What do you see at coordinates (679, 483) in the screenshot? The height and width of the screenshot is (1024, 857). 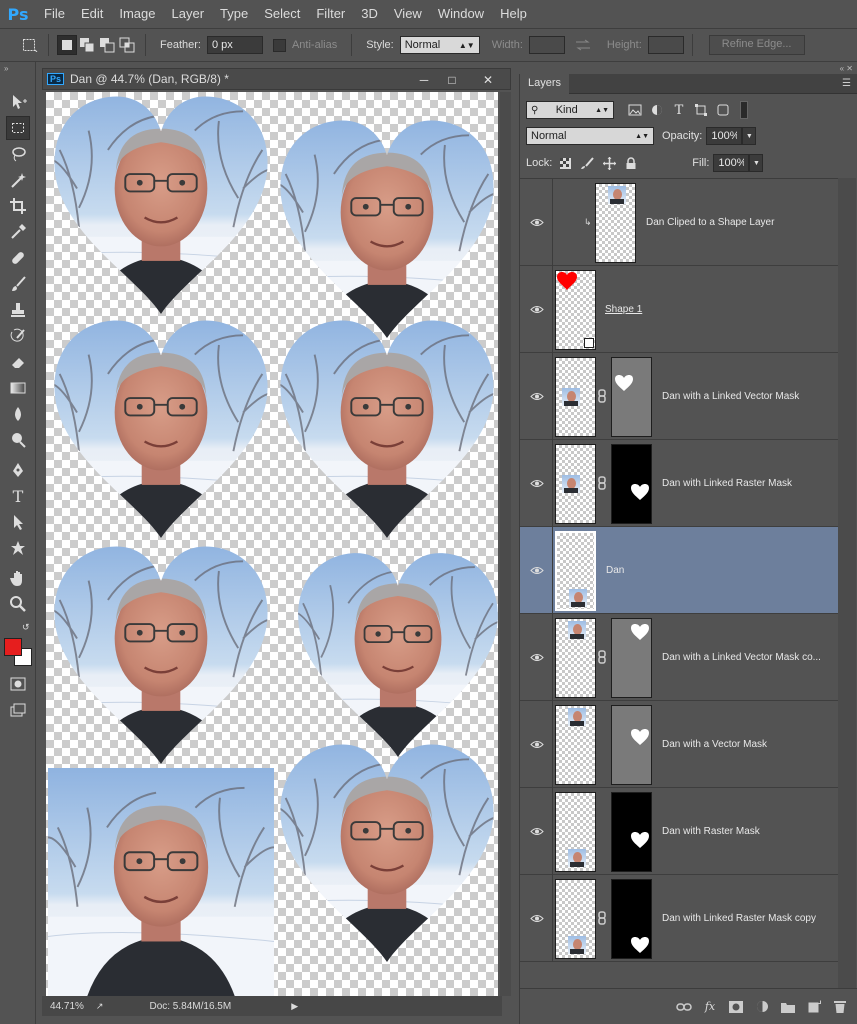 I see `layer-row: Dan with Linked Raster Mask` at bounding box center [679, 483].